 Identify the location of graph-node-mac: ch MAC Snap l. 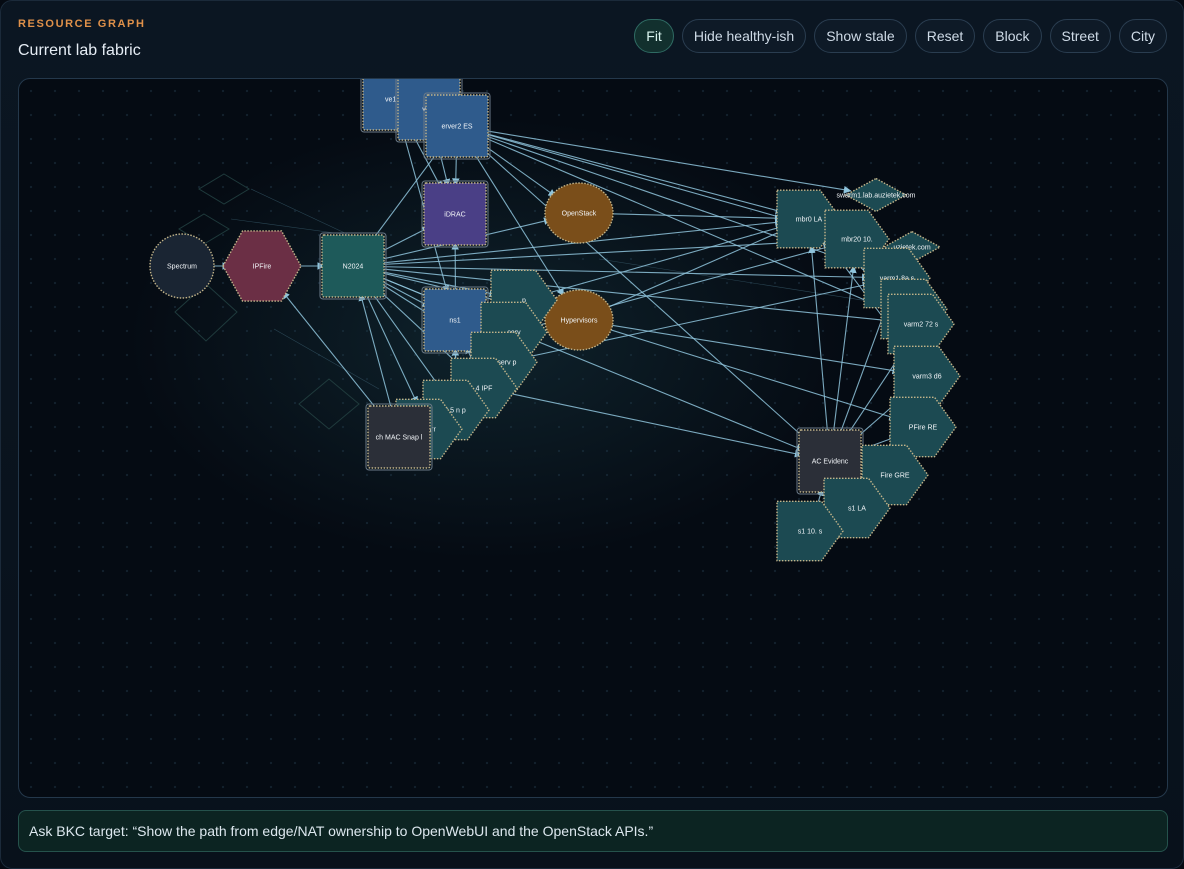
(399, 437).